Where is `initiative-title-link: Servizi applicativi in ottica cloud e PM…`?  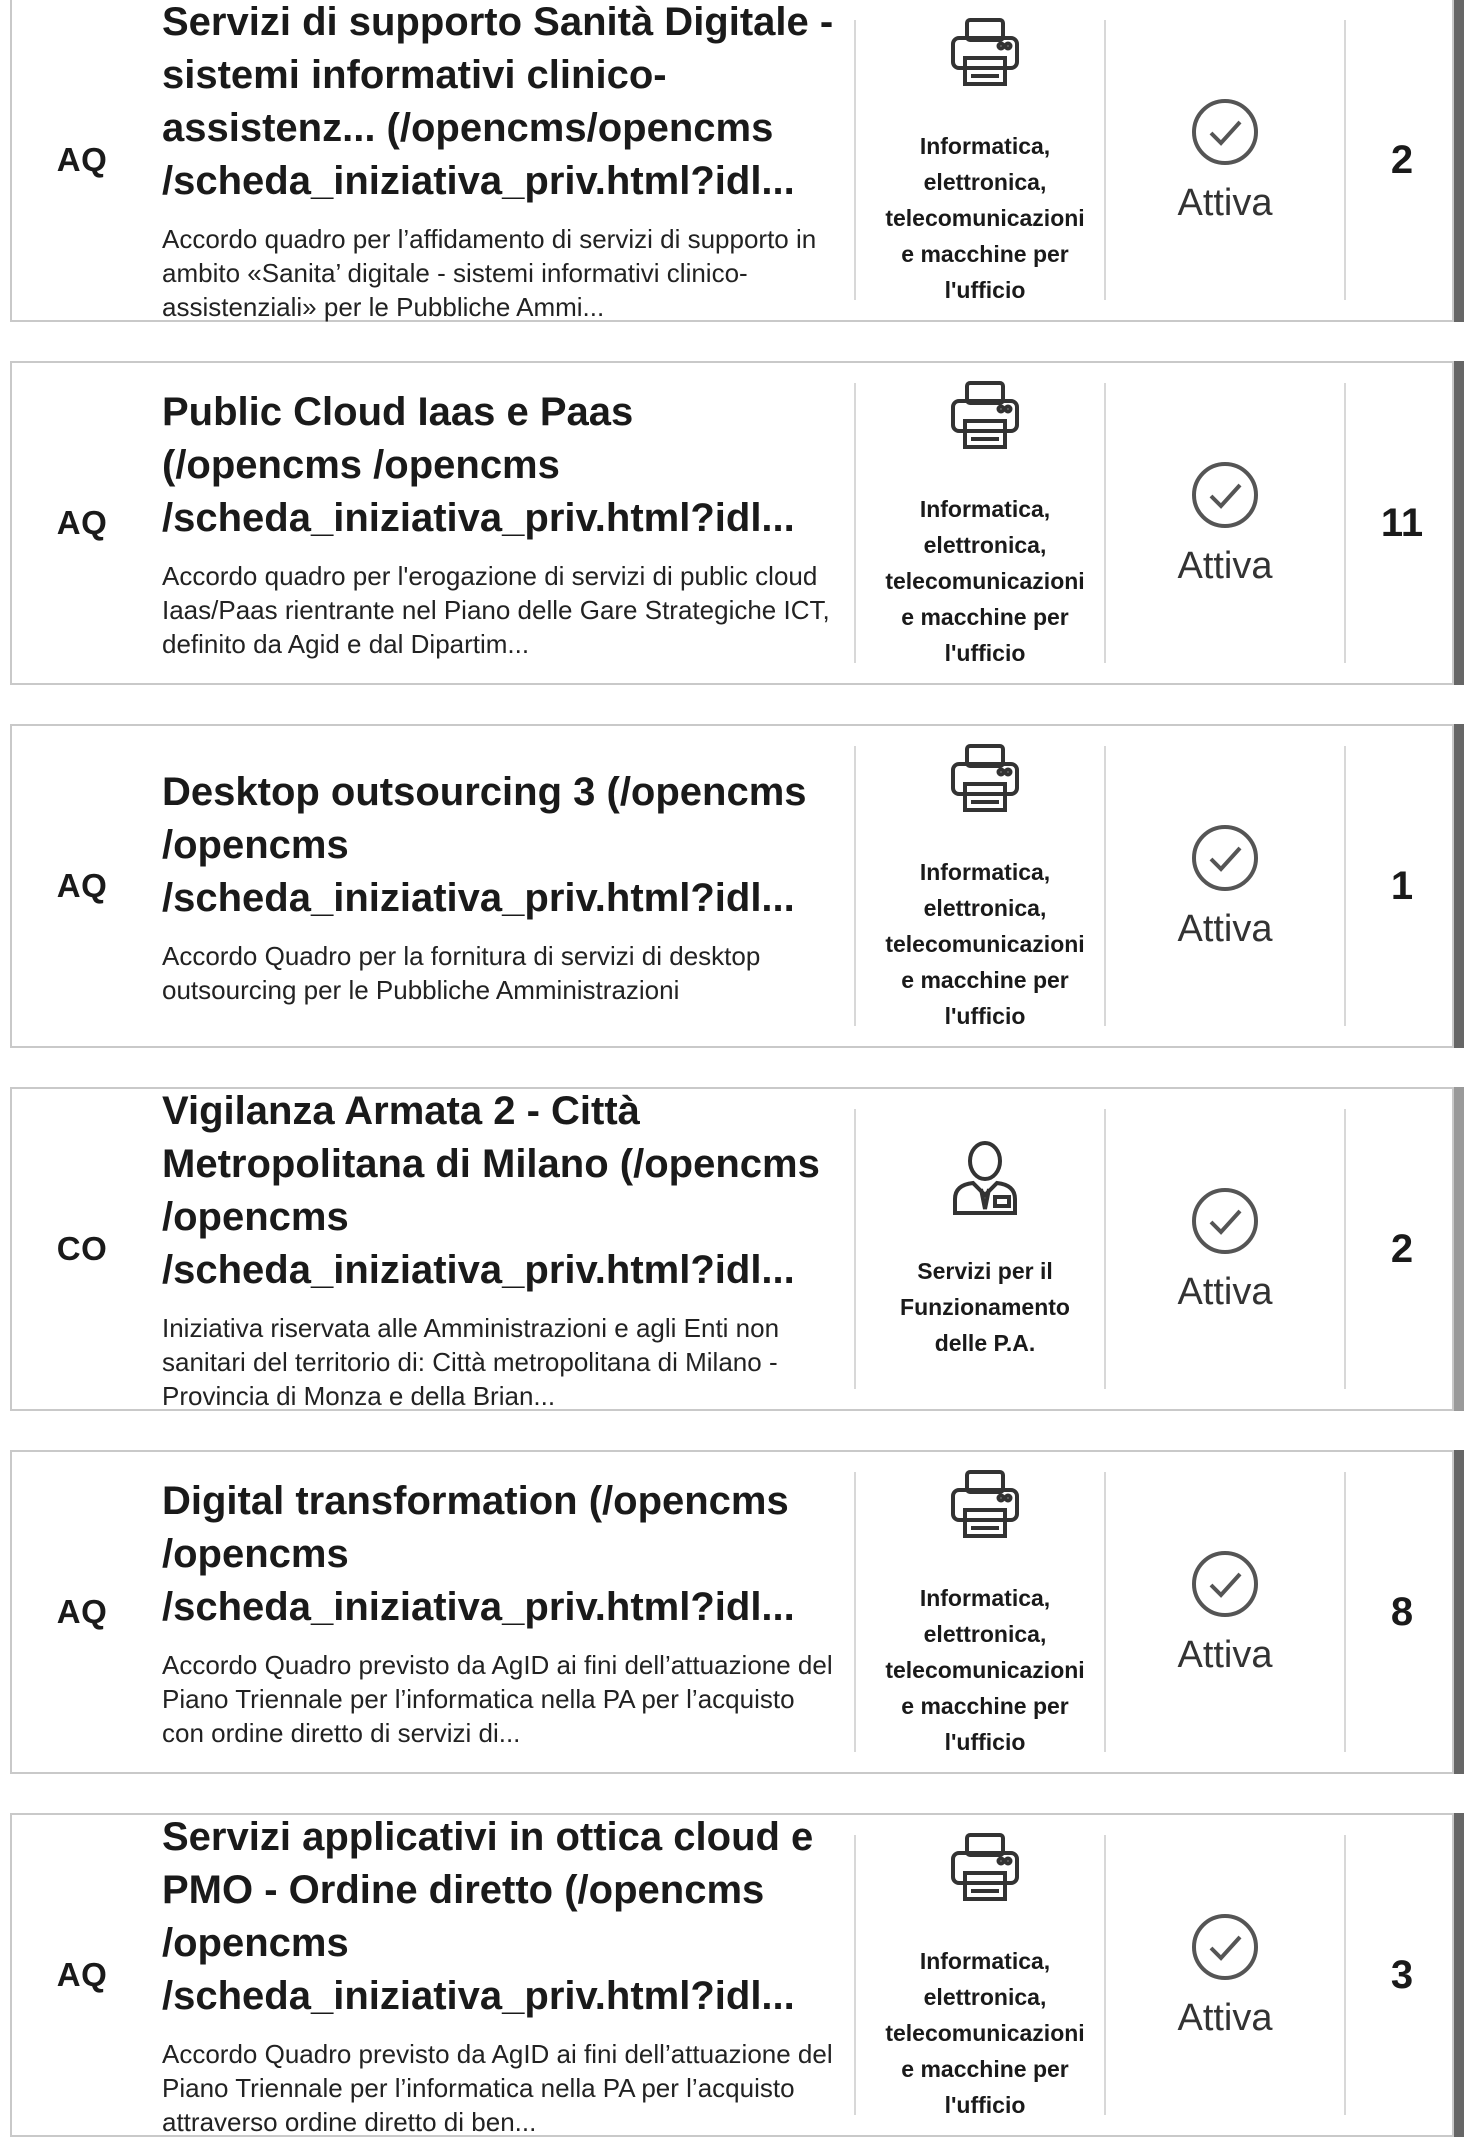 initiative-title-link: Servizi applicativi in ottica cloud e PM… is located at coordinates (502, 1917).